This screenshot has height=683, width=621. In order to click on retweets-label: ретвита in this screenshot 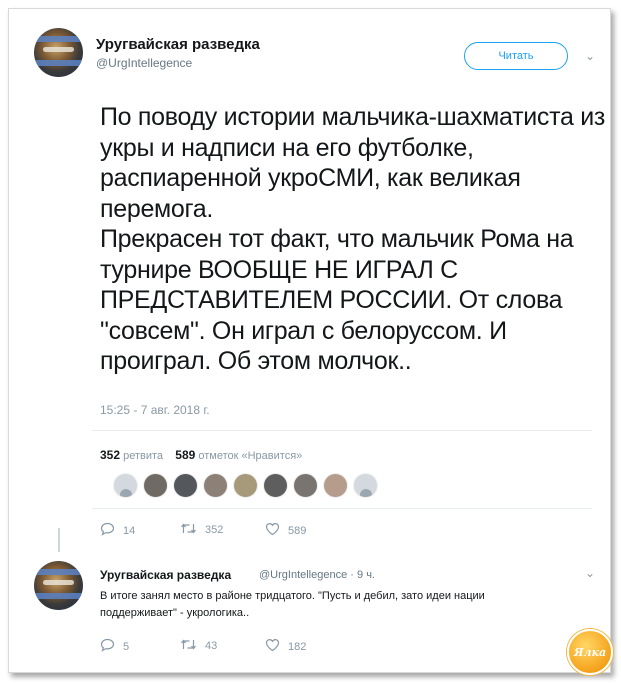, I will do `click(143, 456)`.